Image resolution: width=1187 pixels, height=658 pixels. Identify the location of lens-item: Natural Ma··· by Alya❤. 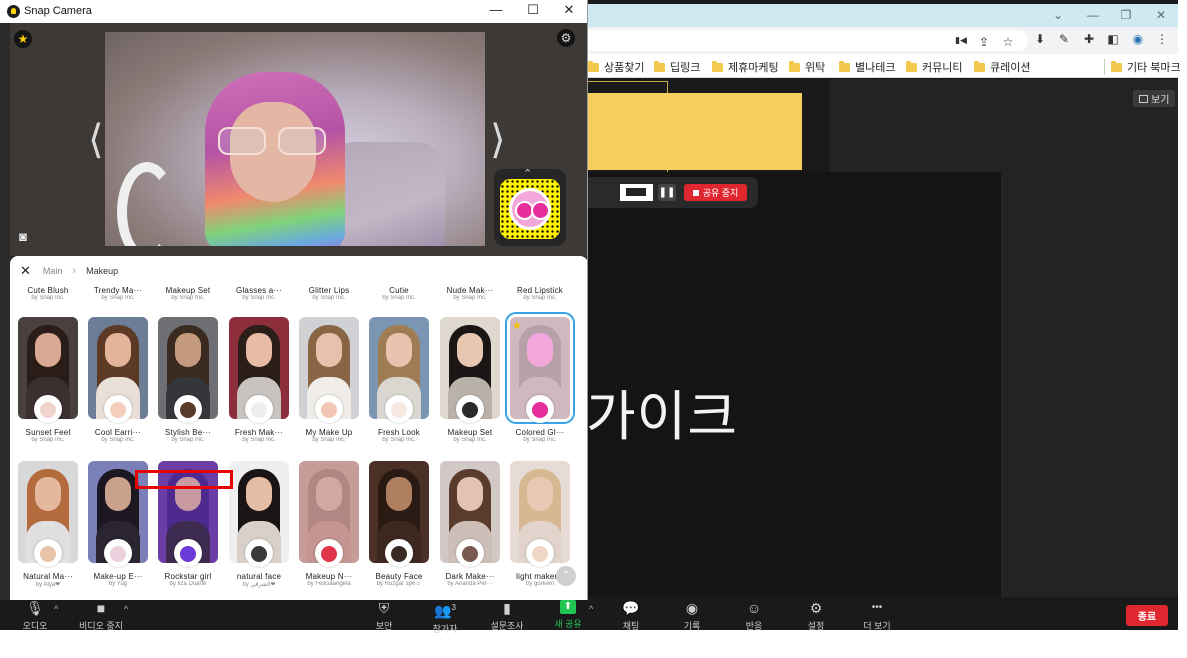
(53, 527).